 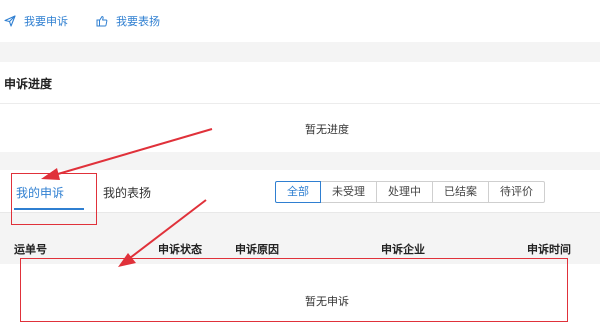 What do you see at coordinates (49, 209) in the screenshot?
I see `active-tab-indicator` at bounding box center [49, 209].